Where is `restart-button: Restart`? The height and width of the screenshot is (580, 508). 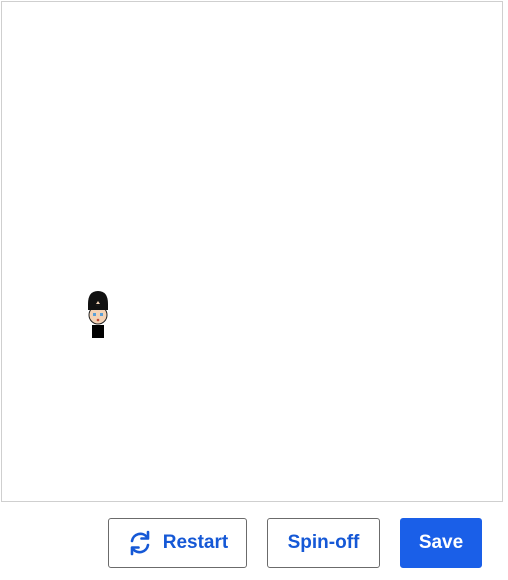 restart-button: Restart is located at coordinates (177, 543).